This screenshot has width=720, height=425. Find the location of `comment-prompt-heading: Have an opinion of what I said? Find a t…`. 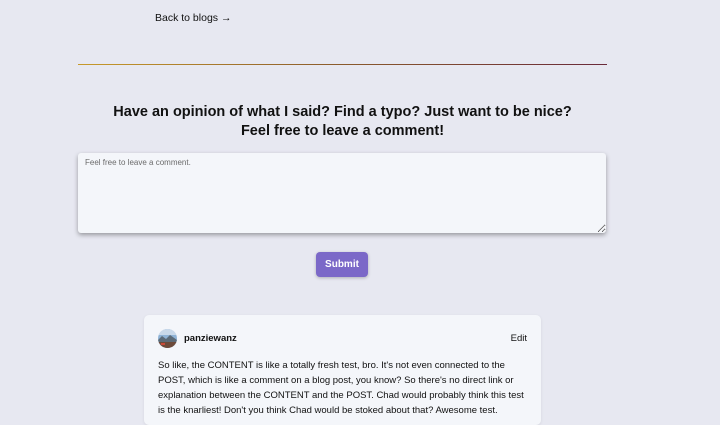

comment-prompt-heading: Have an opinion of what I said? Find a t… is located at coordinates (342, 122).